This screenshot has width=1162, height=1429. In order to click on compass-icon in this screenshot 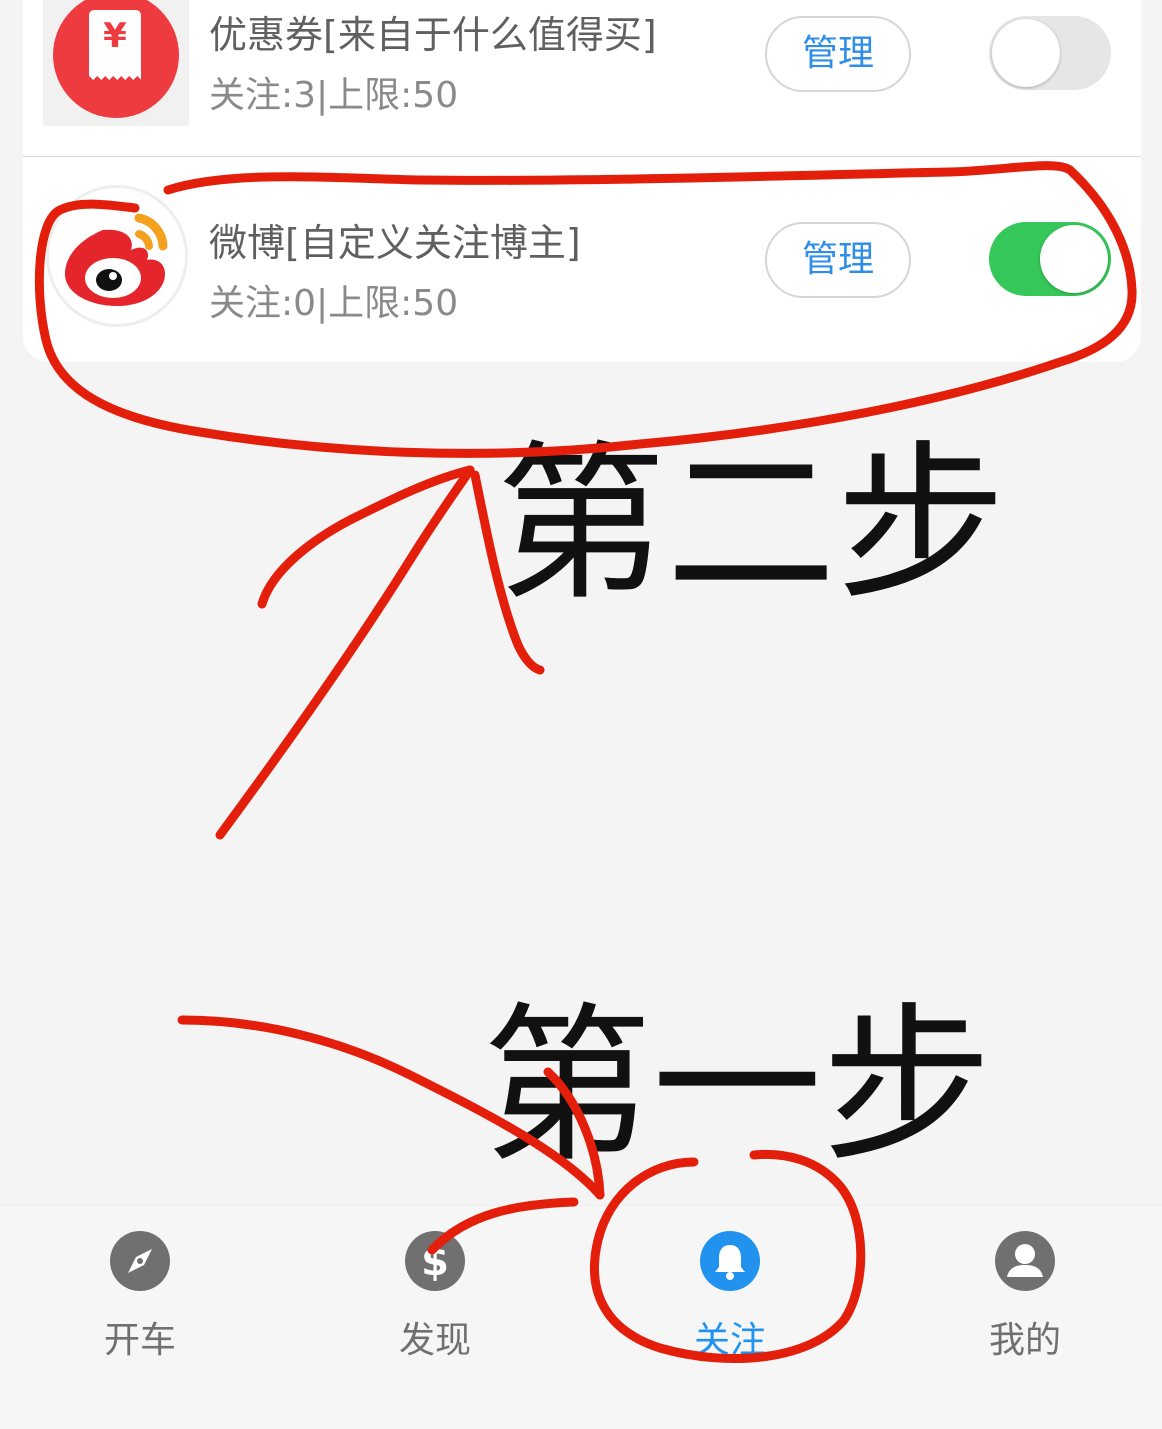, I will do `click(140, 1261)`.